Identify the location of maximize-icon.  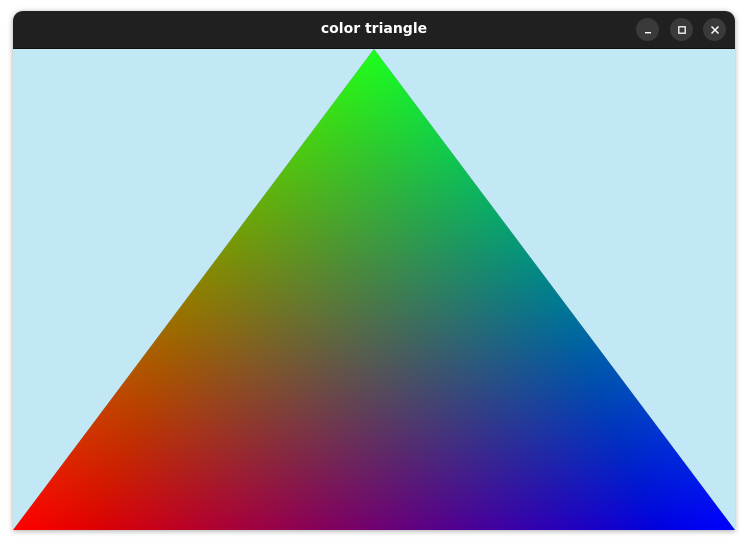
(681, 29).